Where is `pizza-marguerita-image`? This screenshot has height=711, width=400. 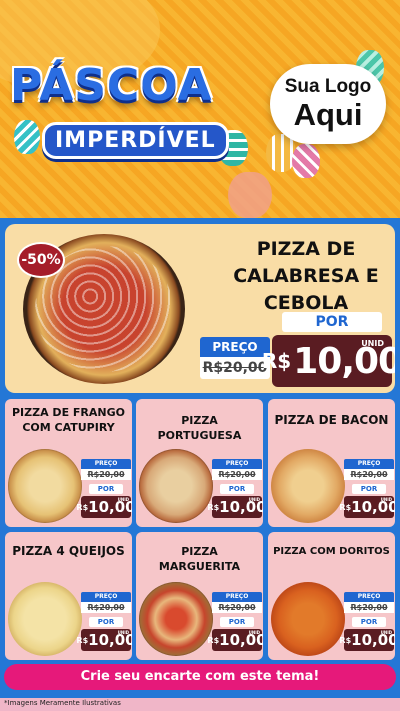
pizza-marguerita-image is located at coordinates (176, 619).